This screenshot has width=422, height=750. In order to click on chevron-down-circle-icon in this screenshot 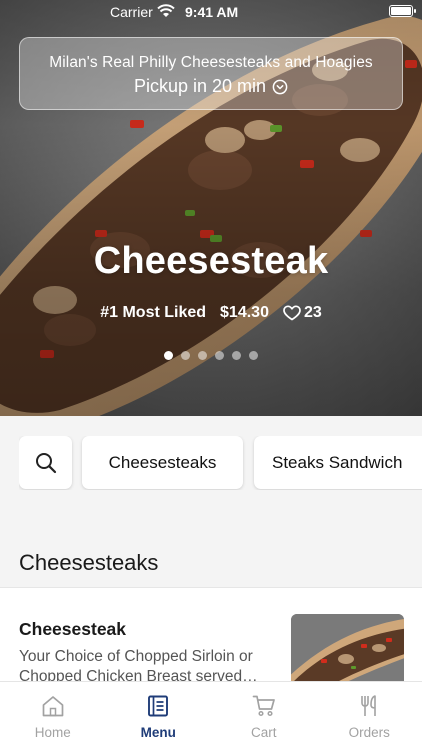, I will do `click(280, 86)`.